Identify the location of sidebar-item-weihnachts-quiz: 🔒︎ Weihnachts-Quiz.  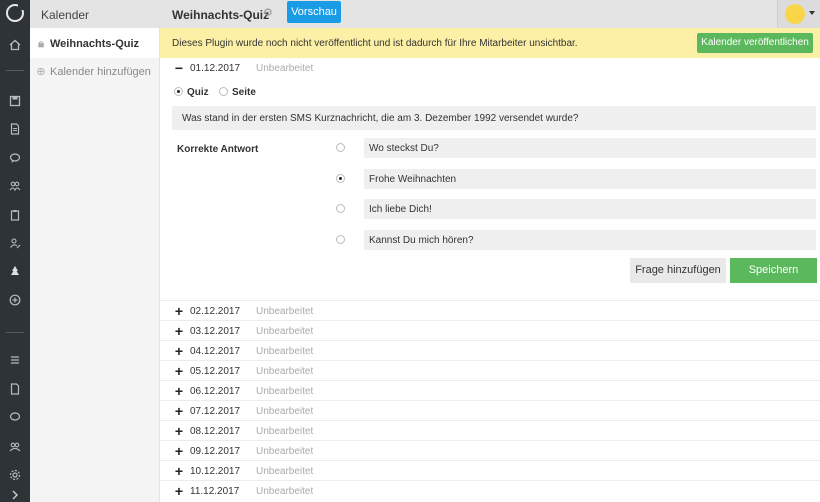
(94, 43).